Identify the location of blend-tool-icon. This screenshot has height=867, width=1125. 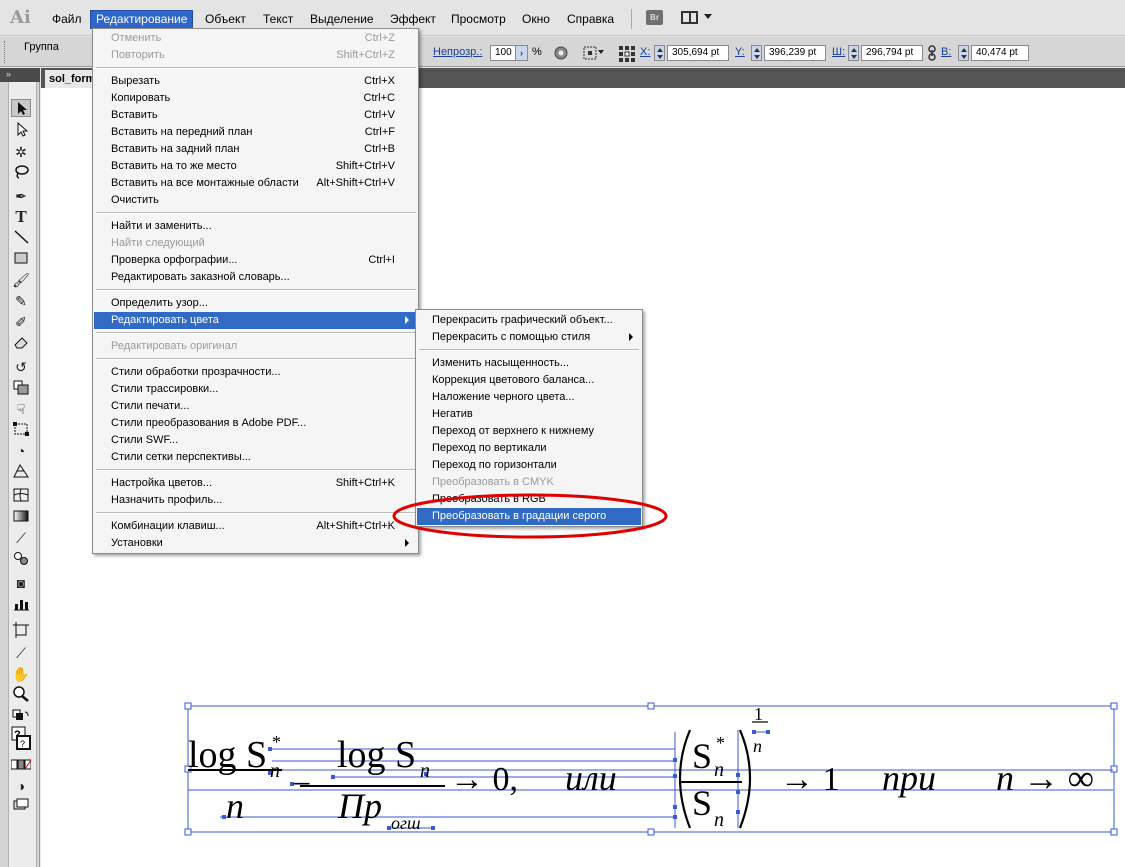
(21, 559).